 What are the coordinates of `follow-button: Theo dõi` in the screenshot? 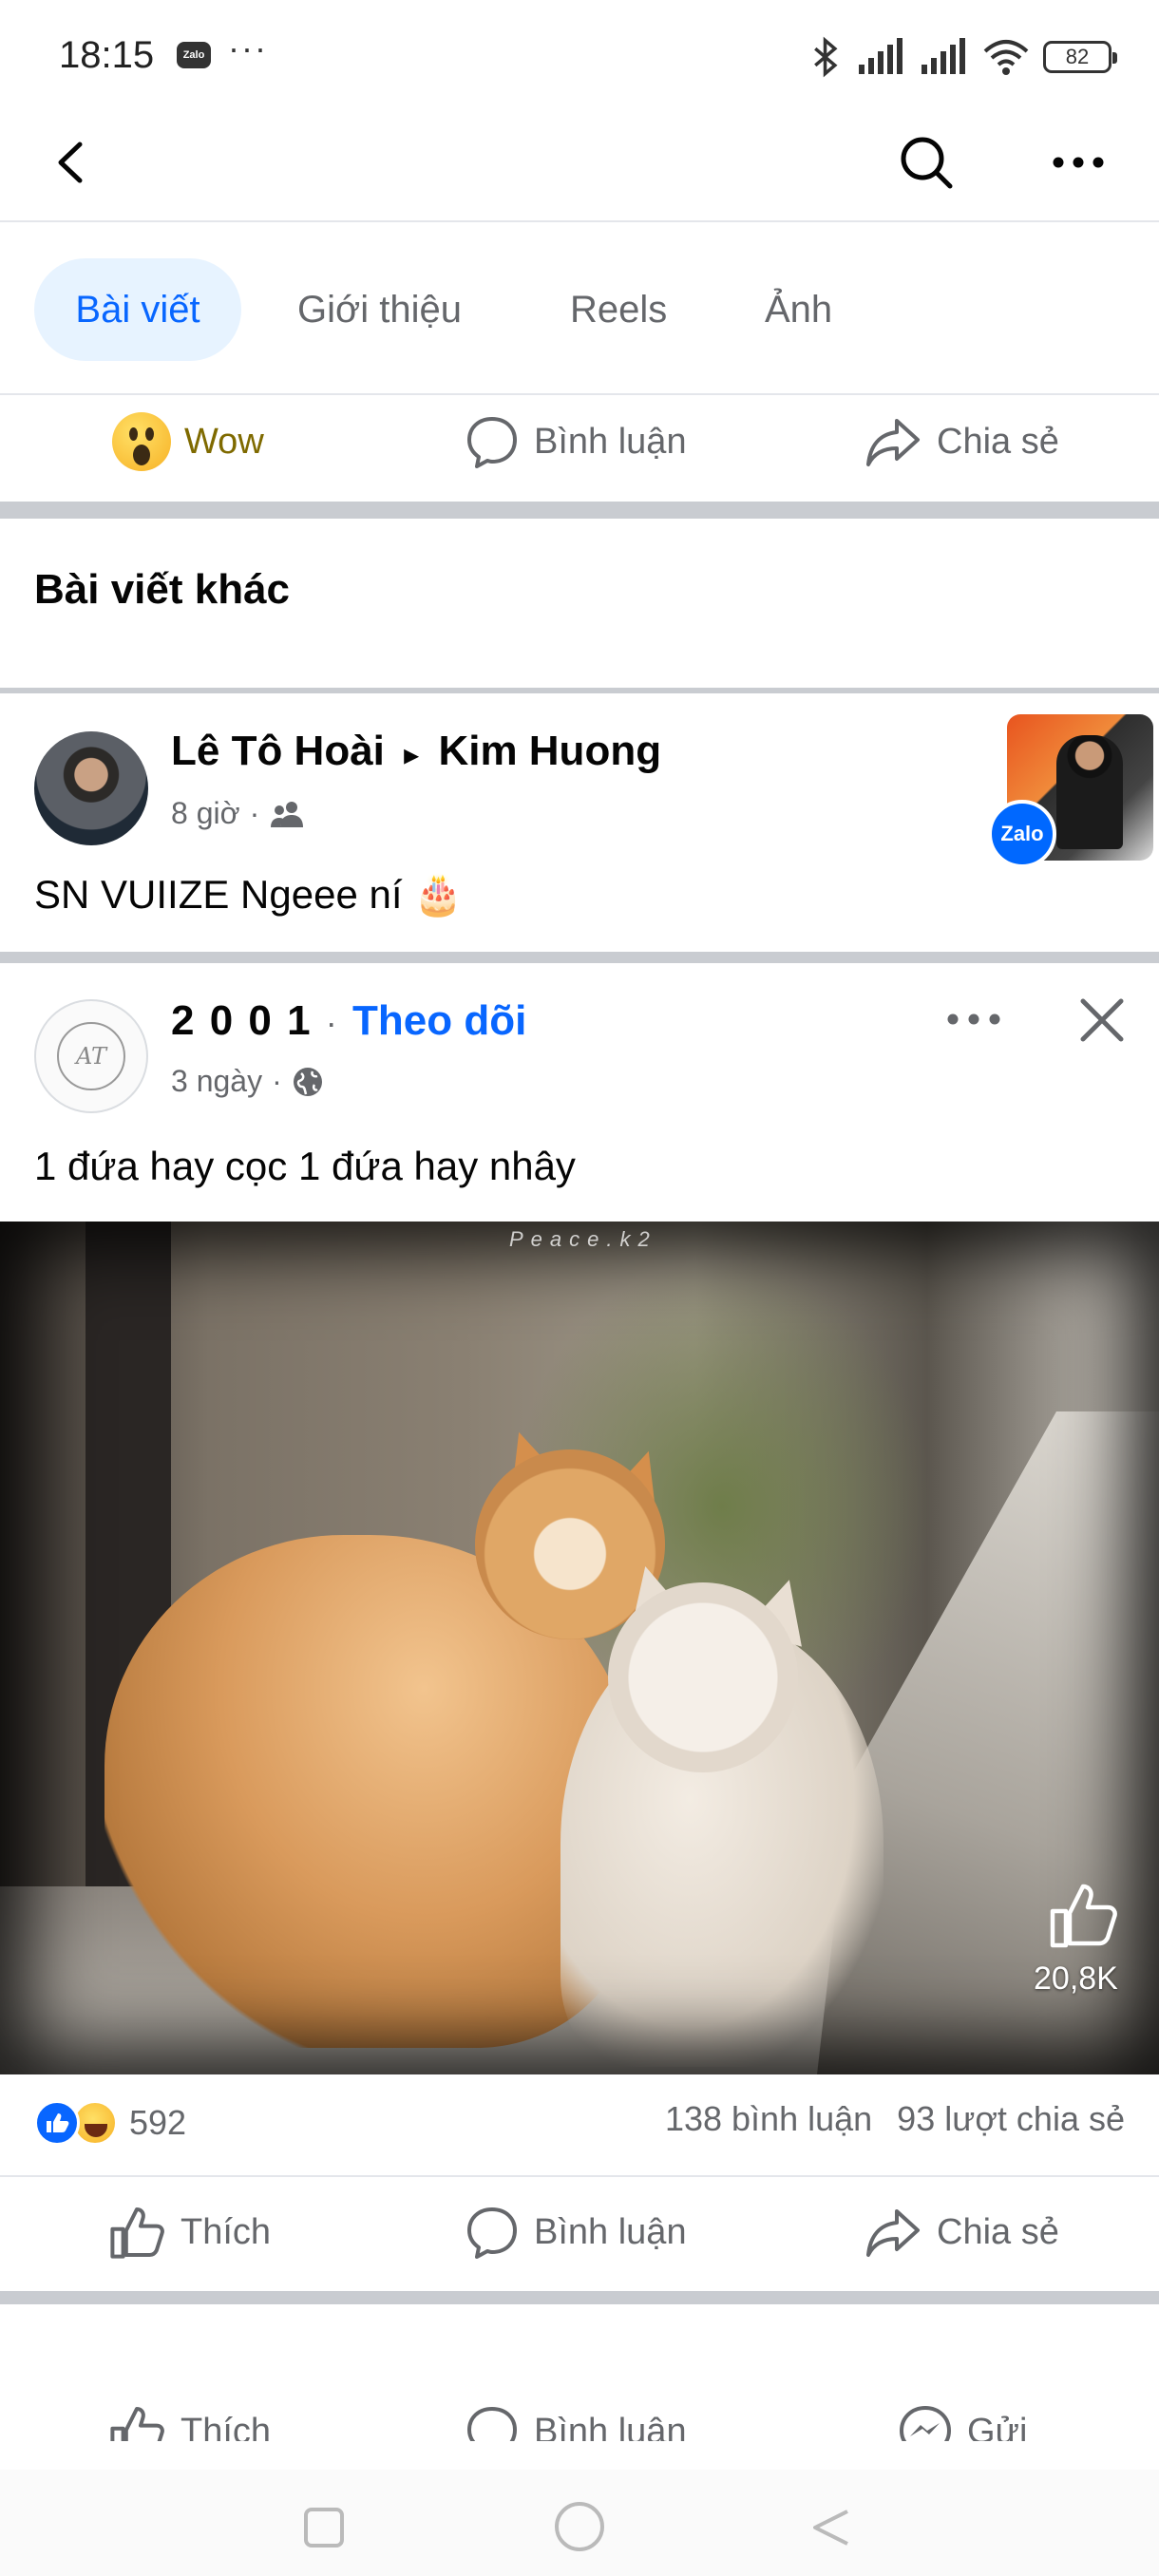 It's located at (439, 1020).